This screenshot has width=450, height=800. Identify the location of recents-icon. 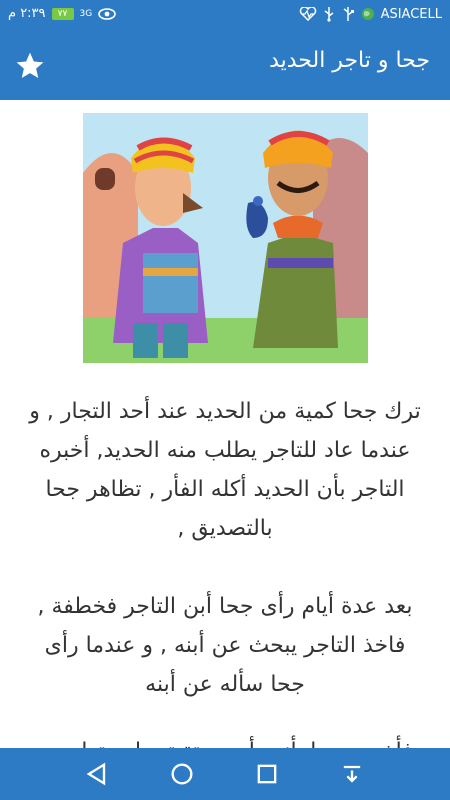
(267, 774).